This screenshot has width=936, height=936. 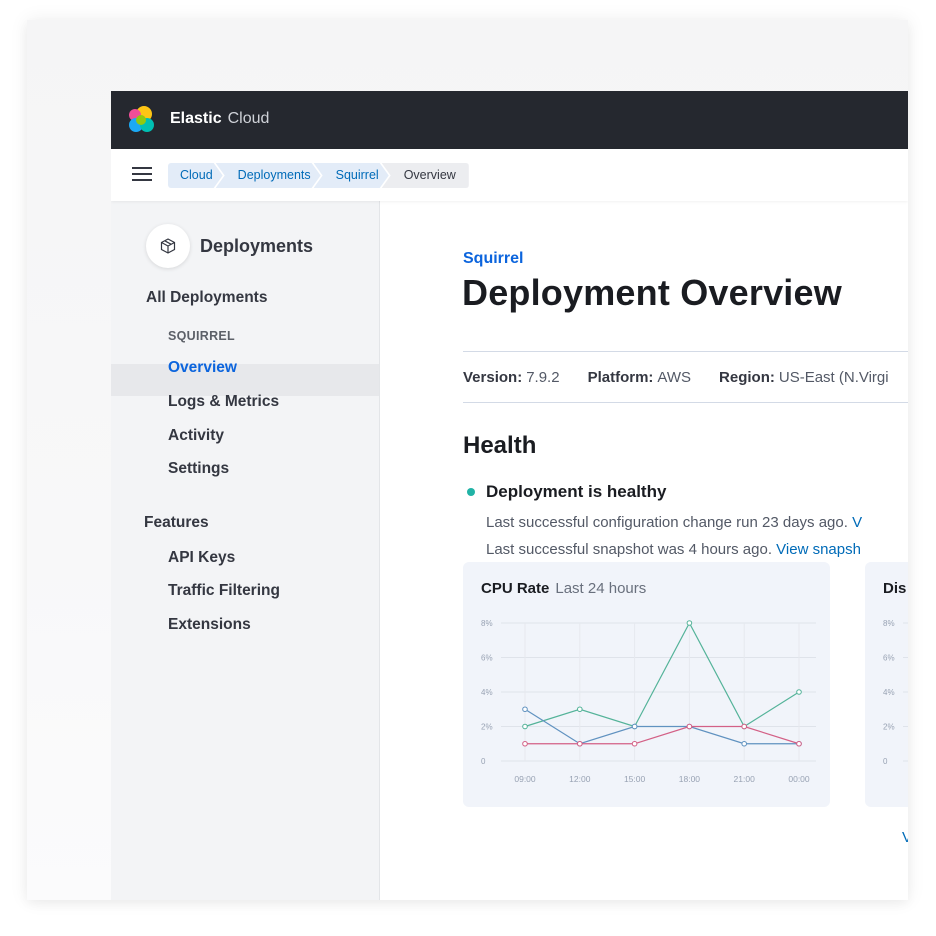 I want to click on sidebar-item-extensions: Extensions, so click(x=209, y=625).